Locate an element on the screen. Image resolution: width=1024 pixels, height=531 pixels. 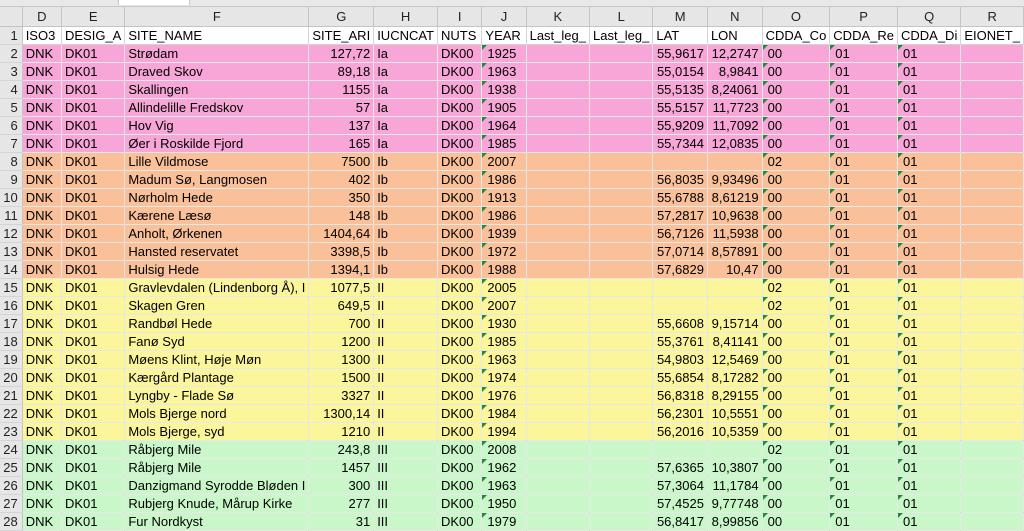
cell-site-name: Allindelille Fredskov is located at coordinates (217, 107).